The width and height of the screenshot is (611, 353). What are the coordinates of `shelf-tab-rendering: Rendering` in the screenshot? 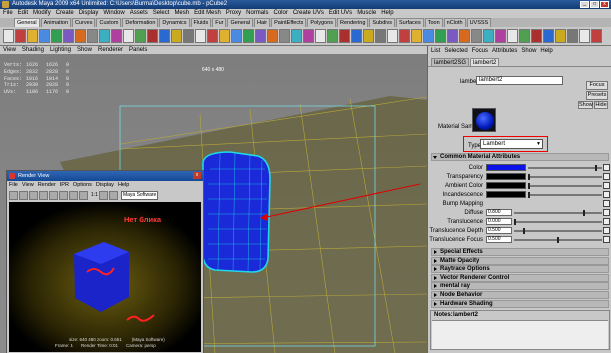 It's located at (353, 22).